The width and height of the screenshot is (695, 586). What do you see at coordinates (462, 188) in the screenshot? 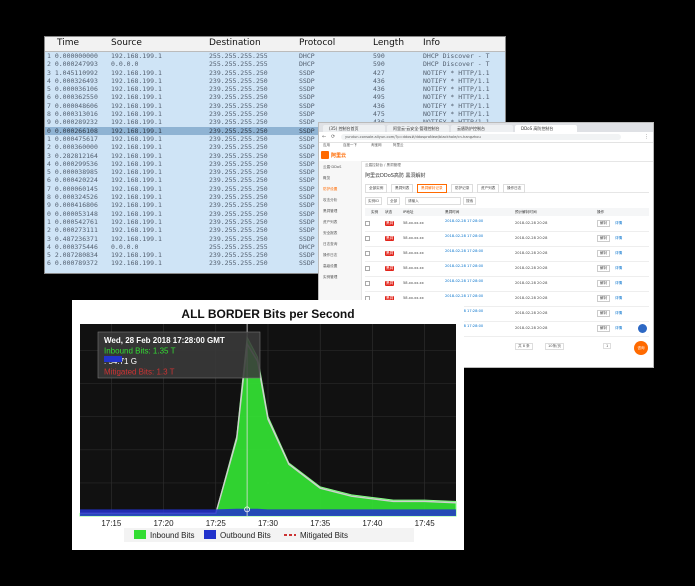
I see `sub-tab: 防护记录` at bounding box center [462, 188].